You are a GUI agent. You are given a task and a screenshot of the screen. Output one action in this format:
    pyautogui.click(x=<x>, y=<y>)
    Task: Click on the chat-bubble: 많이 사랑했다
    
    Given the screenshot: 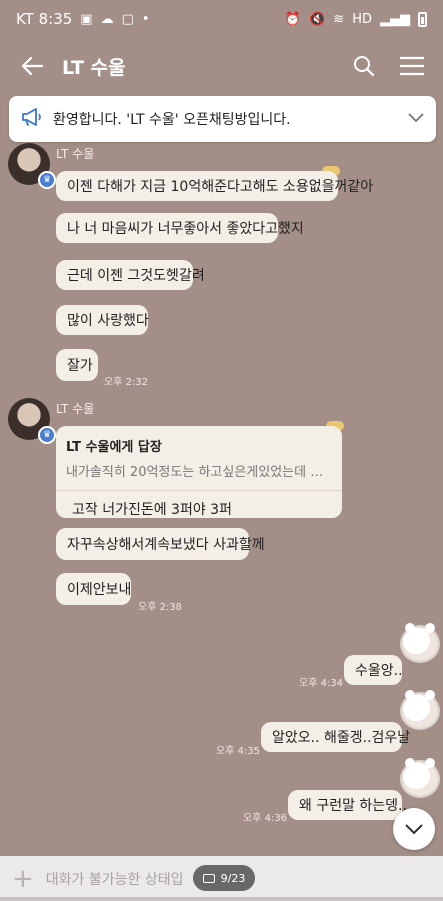 What is the action you would take?
    pyautogui.click(x=102, y=320)
    